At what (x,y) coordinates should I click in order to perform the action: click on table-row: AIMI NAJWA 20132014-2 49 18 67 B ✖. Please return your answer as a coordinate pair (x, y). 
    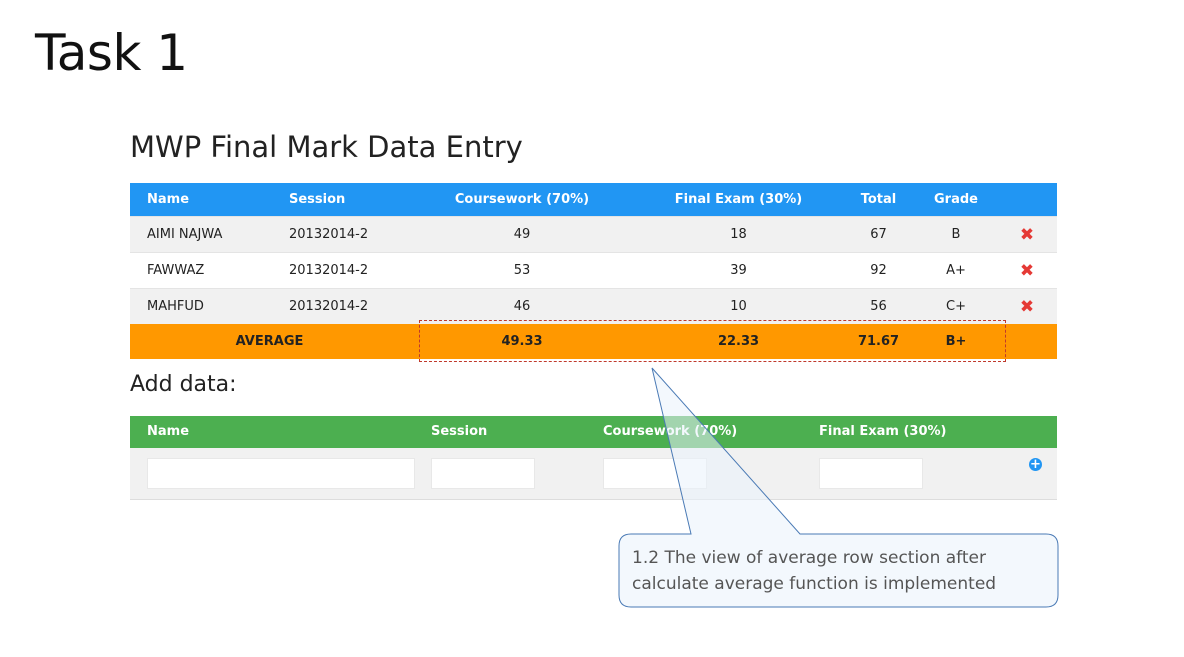
    Looking at the image, I should click on (593, 234).